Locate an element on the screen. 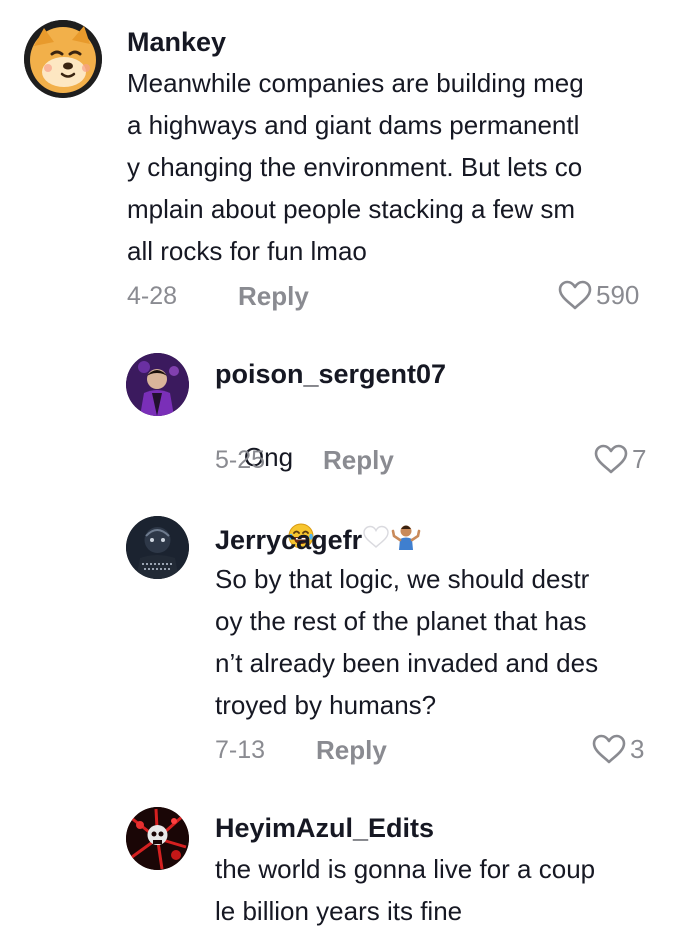  comment-text-line: So by that logic, we should destr is located at coordinates (402, 579).